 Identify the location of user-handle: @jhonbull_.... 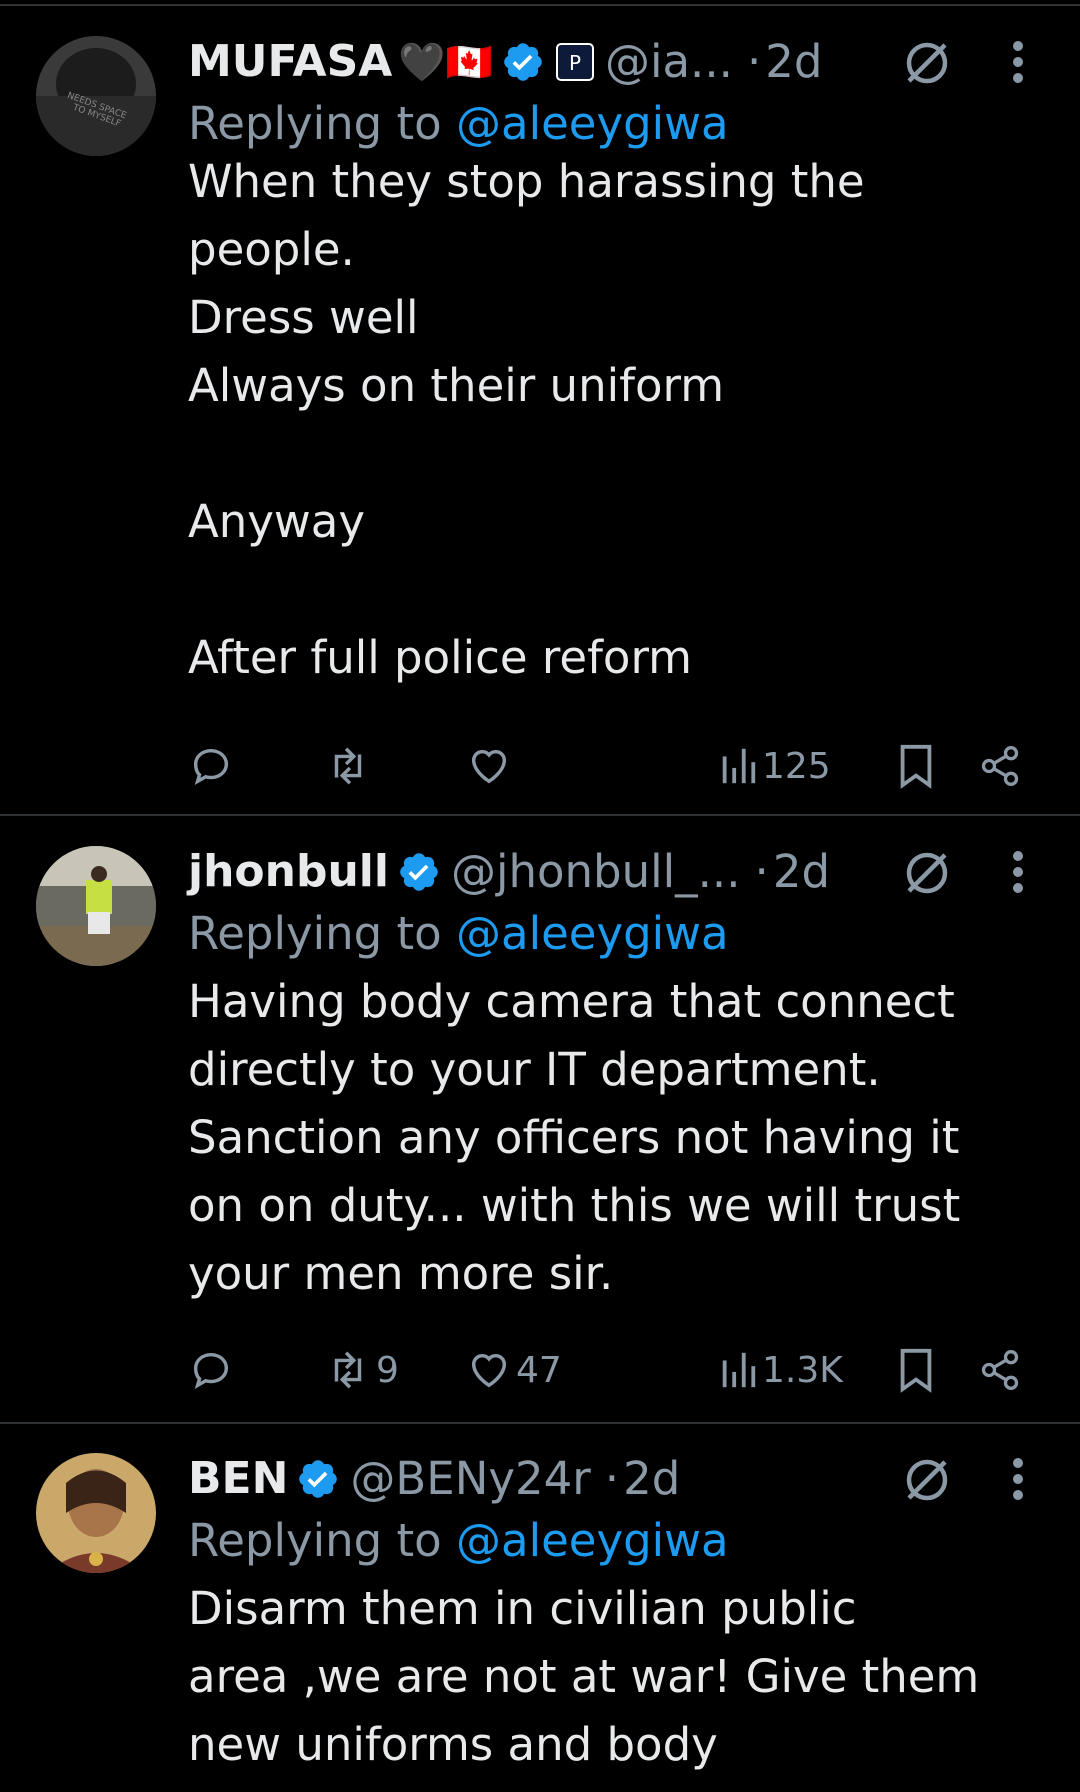
(596, 872).